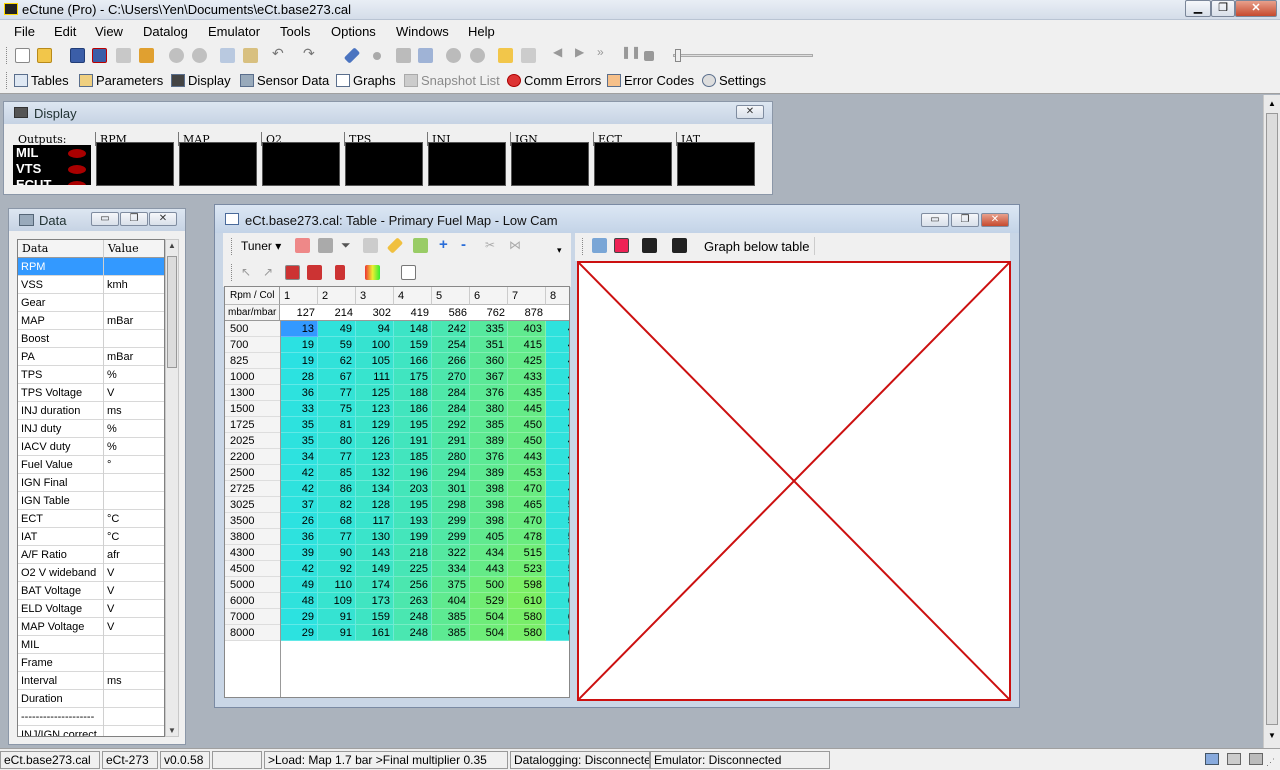 The image size is (1280, 770). What do you see at coordinates (557, 617) in the screenshot?
I see `fuel-cell: 62` at bounding box center [557, 617].